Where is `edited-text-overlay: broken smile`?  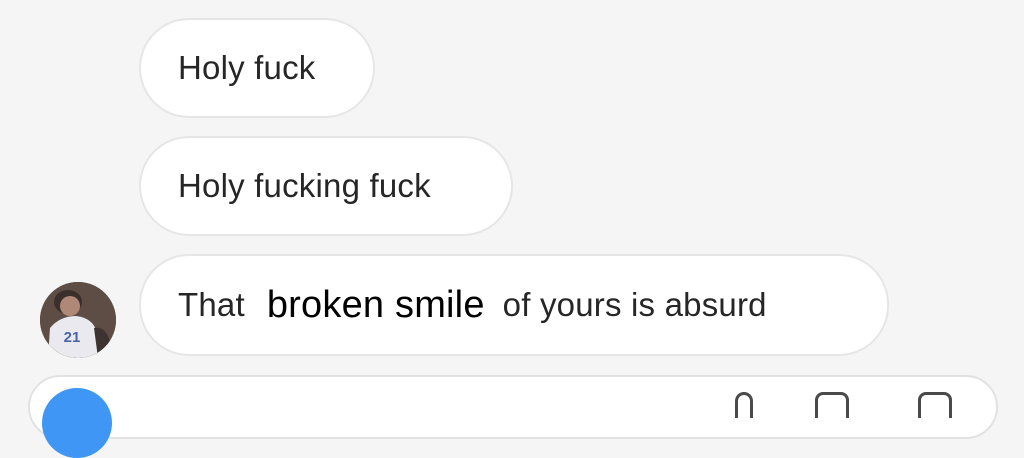
edited-text-overlay: broken smile is located at coordinates (373, 305).